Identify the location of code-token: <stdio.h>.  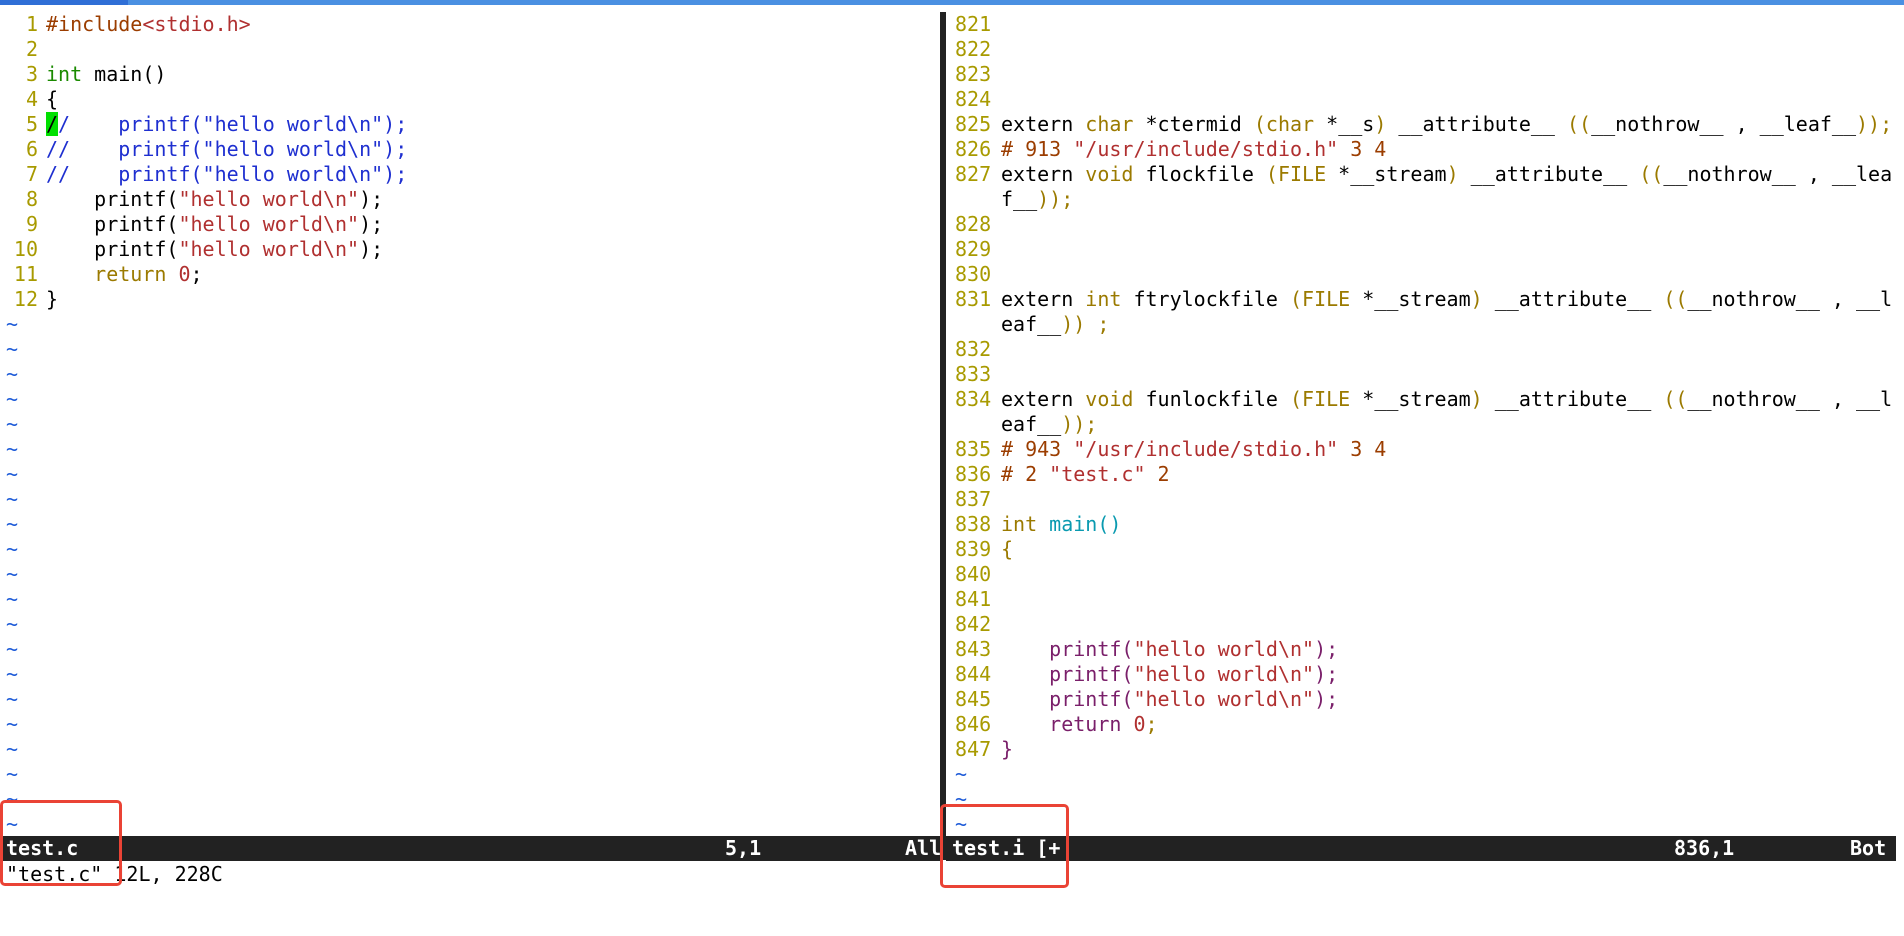
(196, 24).